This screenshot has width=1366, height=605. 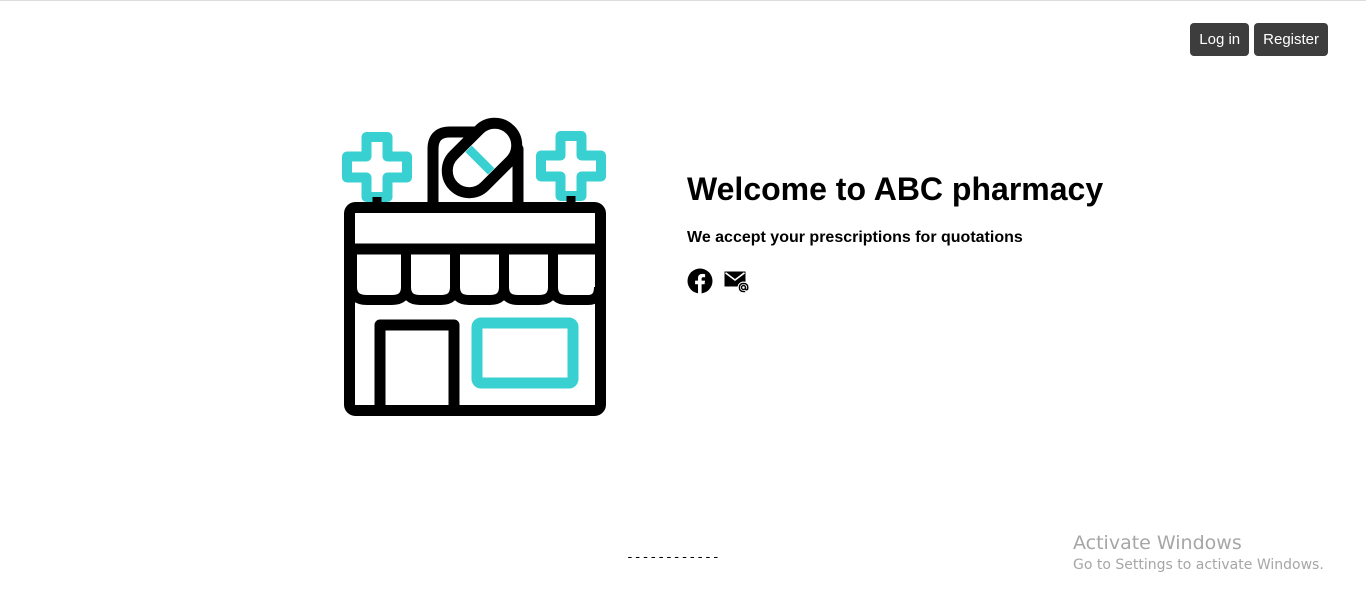 What do you see at coordinates (474, 266) in the screenshot?
I see `pharmacy-store-icon` at bounding box center [474, 266].